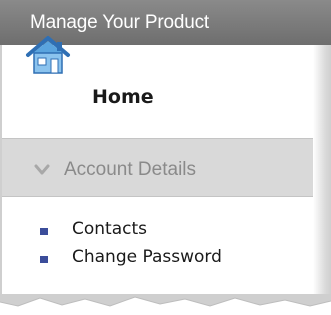 This screenshot has height=315, width=331. What do you see at coordinates (322, 180) in the screenshot?
I see `panel-right-shadow` at bounding box center [322, 180].